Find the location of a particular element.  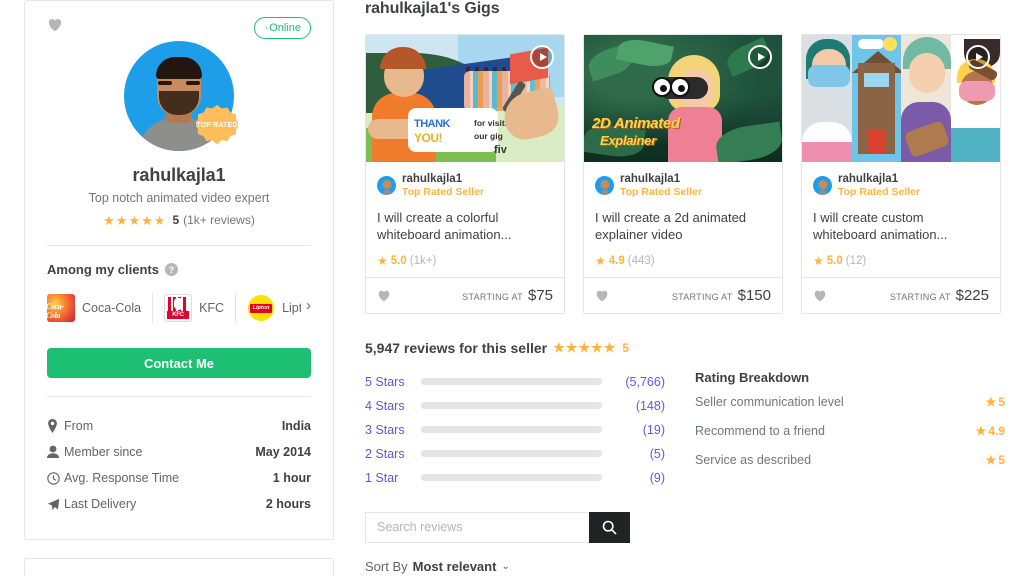

gig-rating: ★ 5.0 (1k+) is located at coordinates (465, 265).